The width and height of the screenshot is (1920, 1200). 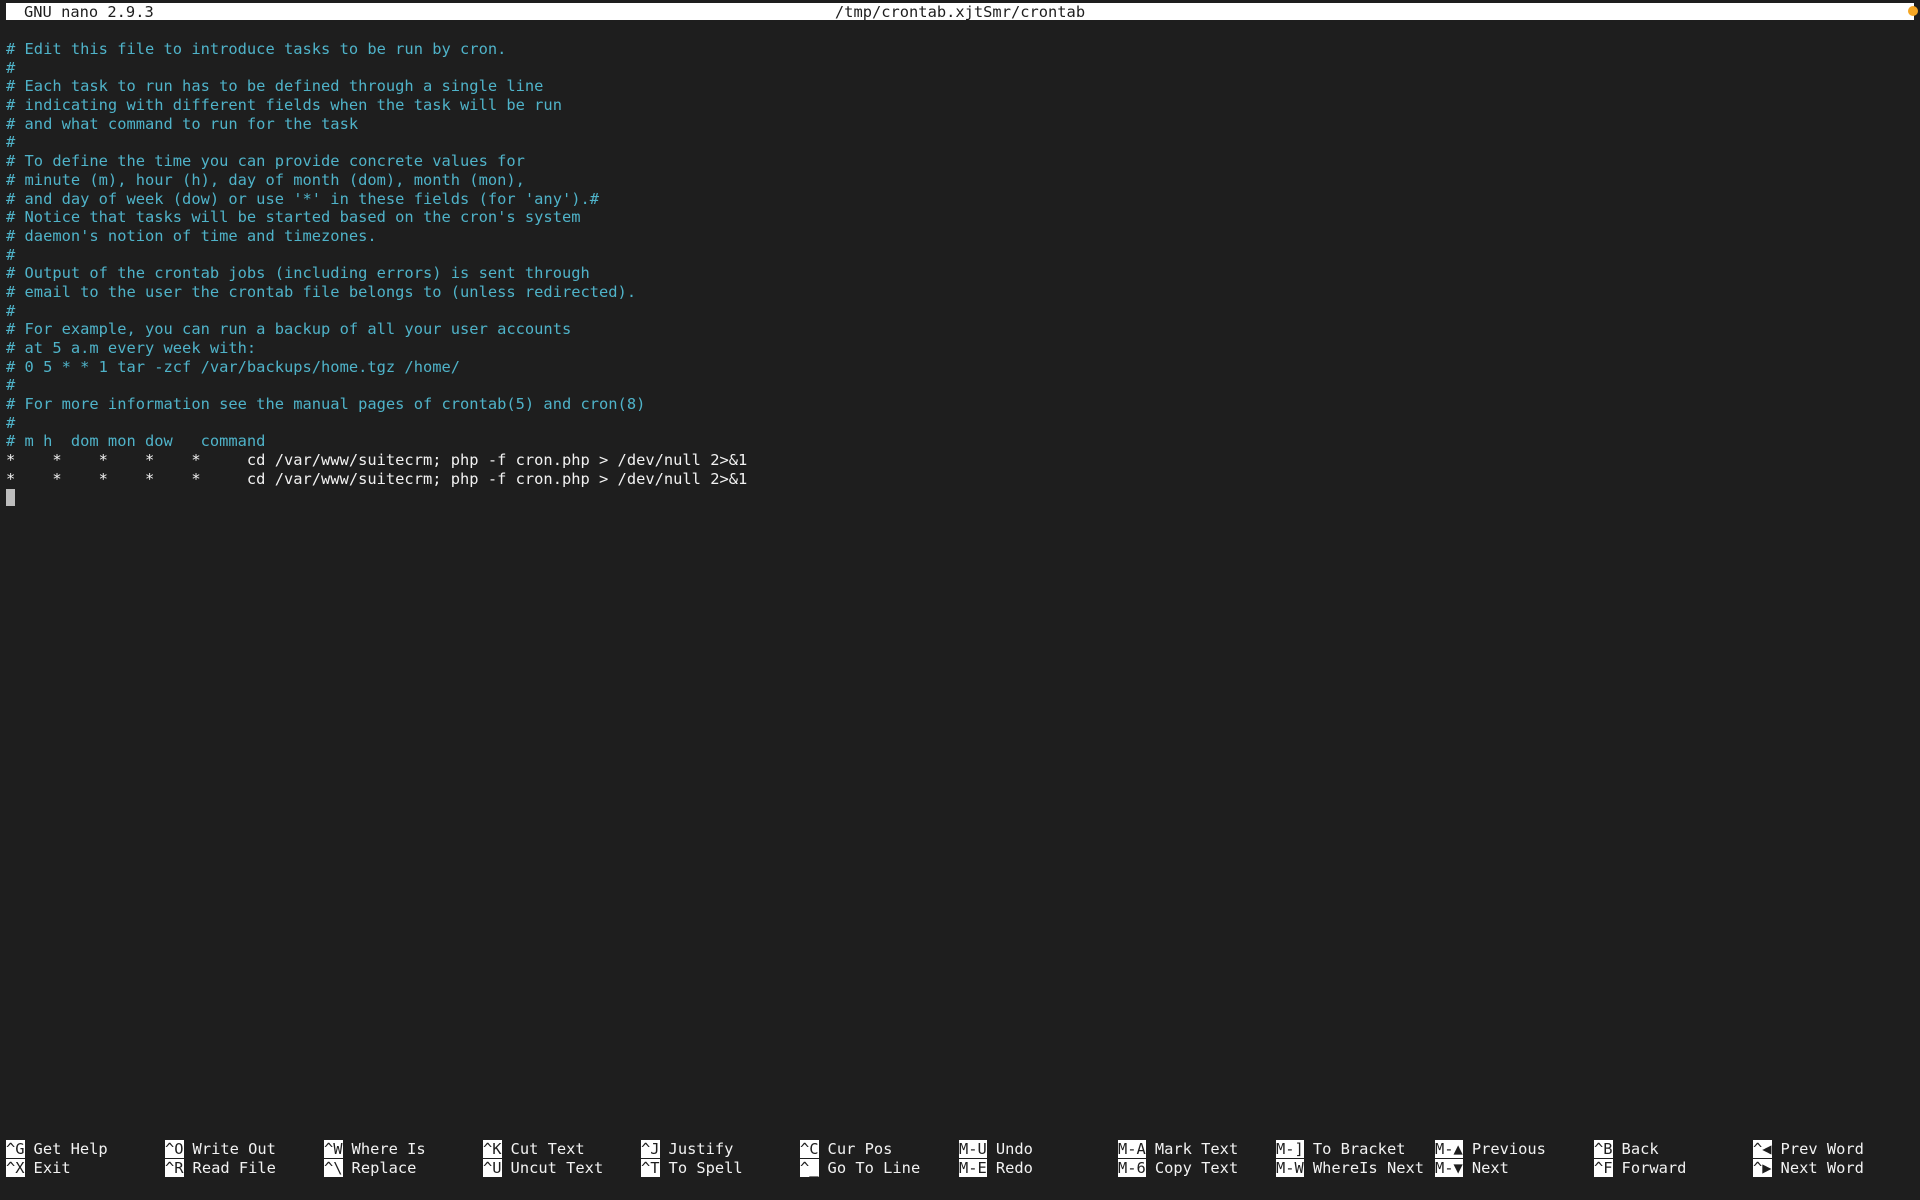 I want to click on shortcut-justify: ^J Justify, so click(x=687, y=1149).